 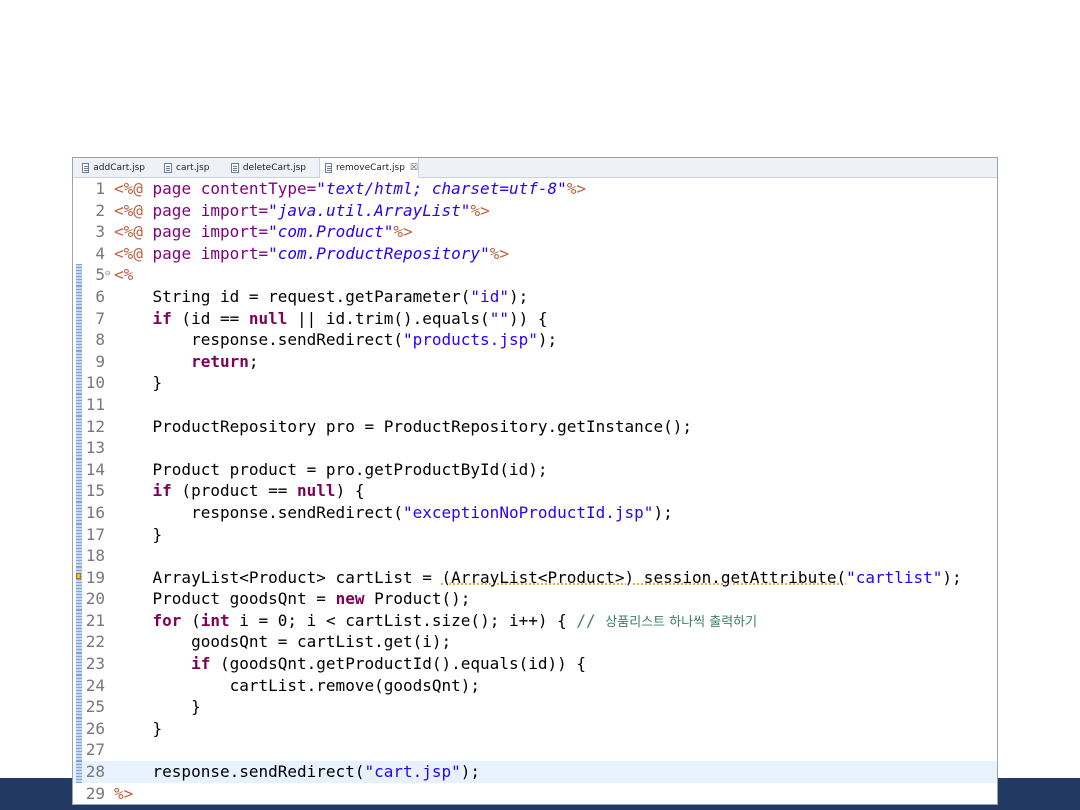 What do you see at coordinates (95, 685) in the screenshot?
I see `line-number: 24` at bounding box center [95, 685].